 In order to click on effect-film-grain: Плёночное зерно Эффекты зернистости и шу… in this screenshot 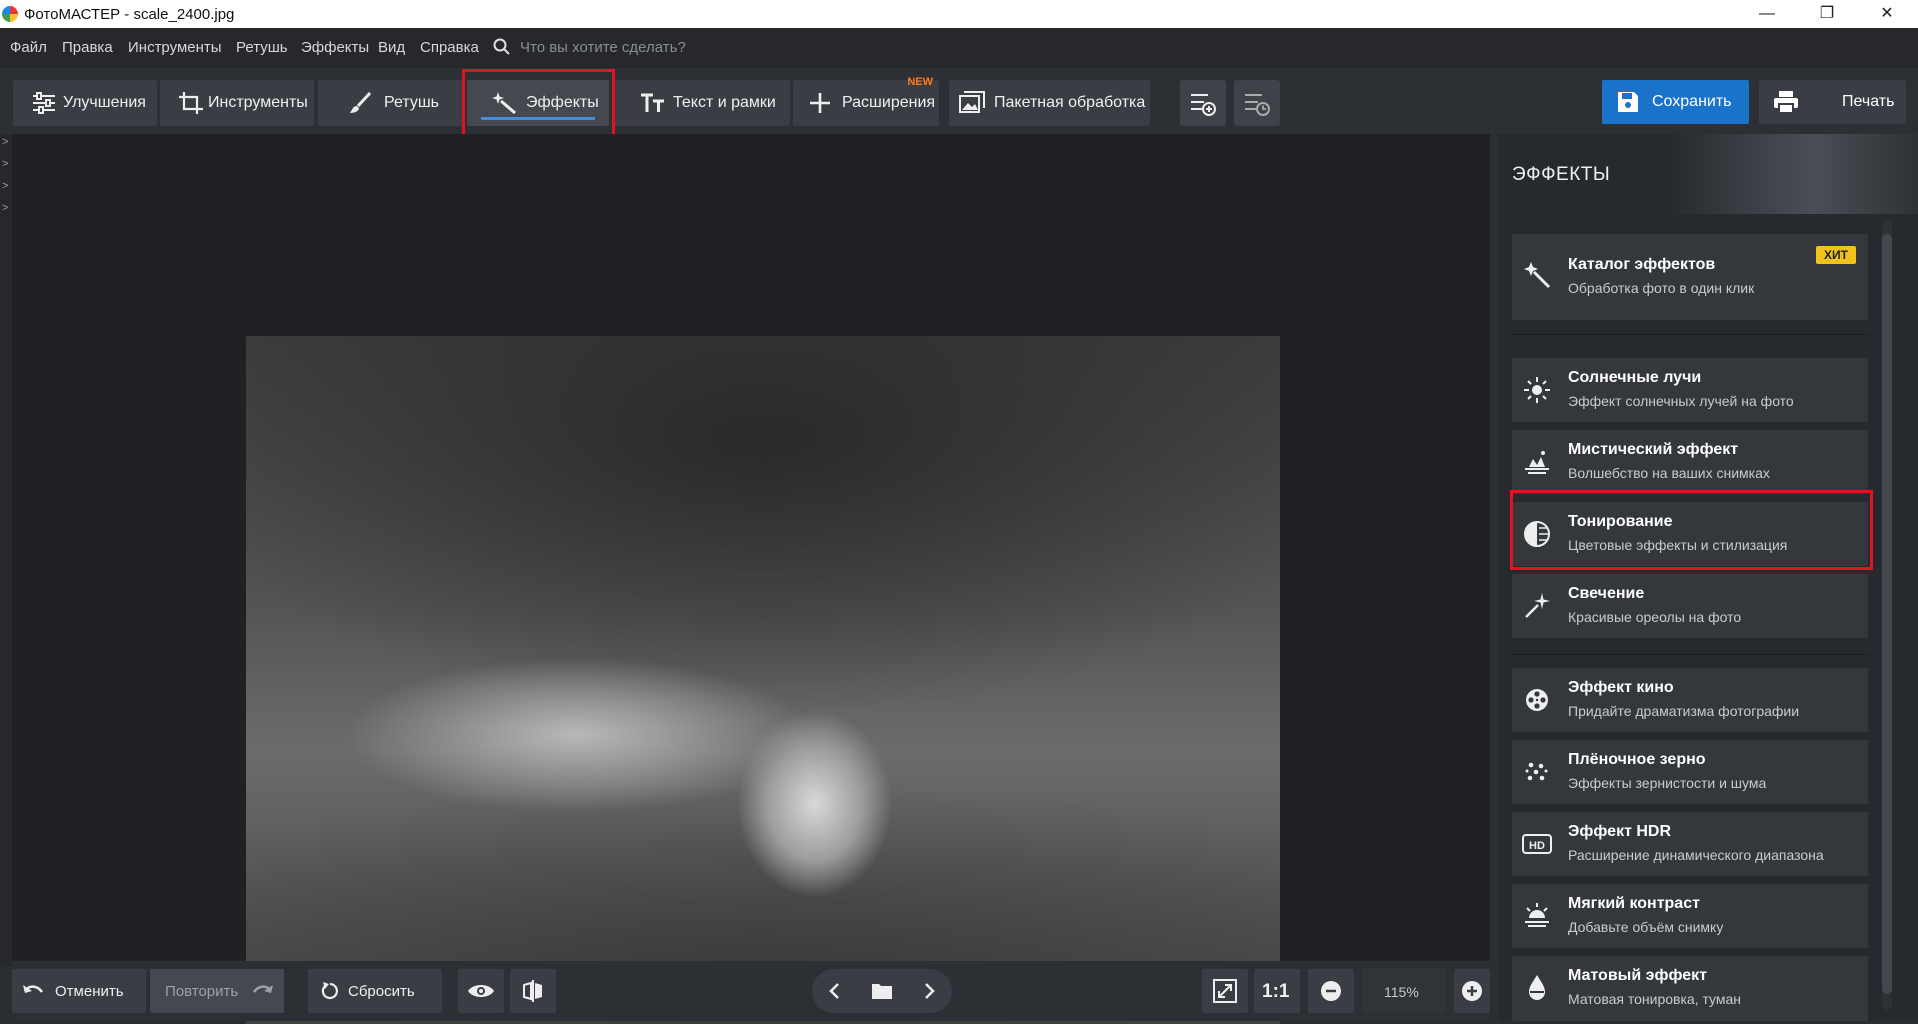, I will do `click(1690, 772)`.